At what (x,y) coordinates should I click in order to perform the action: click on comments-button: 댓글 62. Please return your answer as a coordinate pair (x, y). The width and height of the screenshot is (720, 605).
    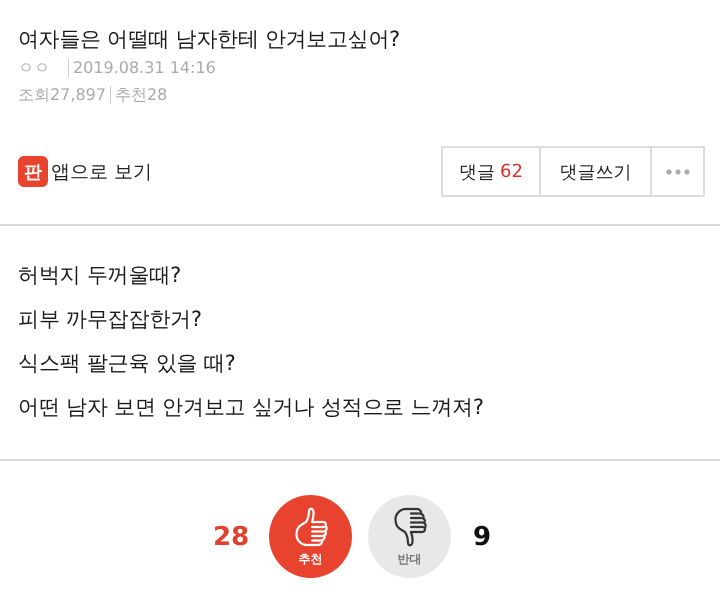
    Looking at the image, I should click on (491, 171).